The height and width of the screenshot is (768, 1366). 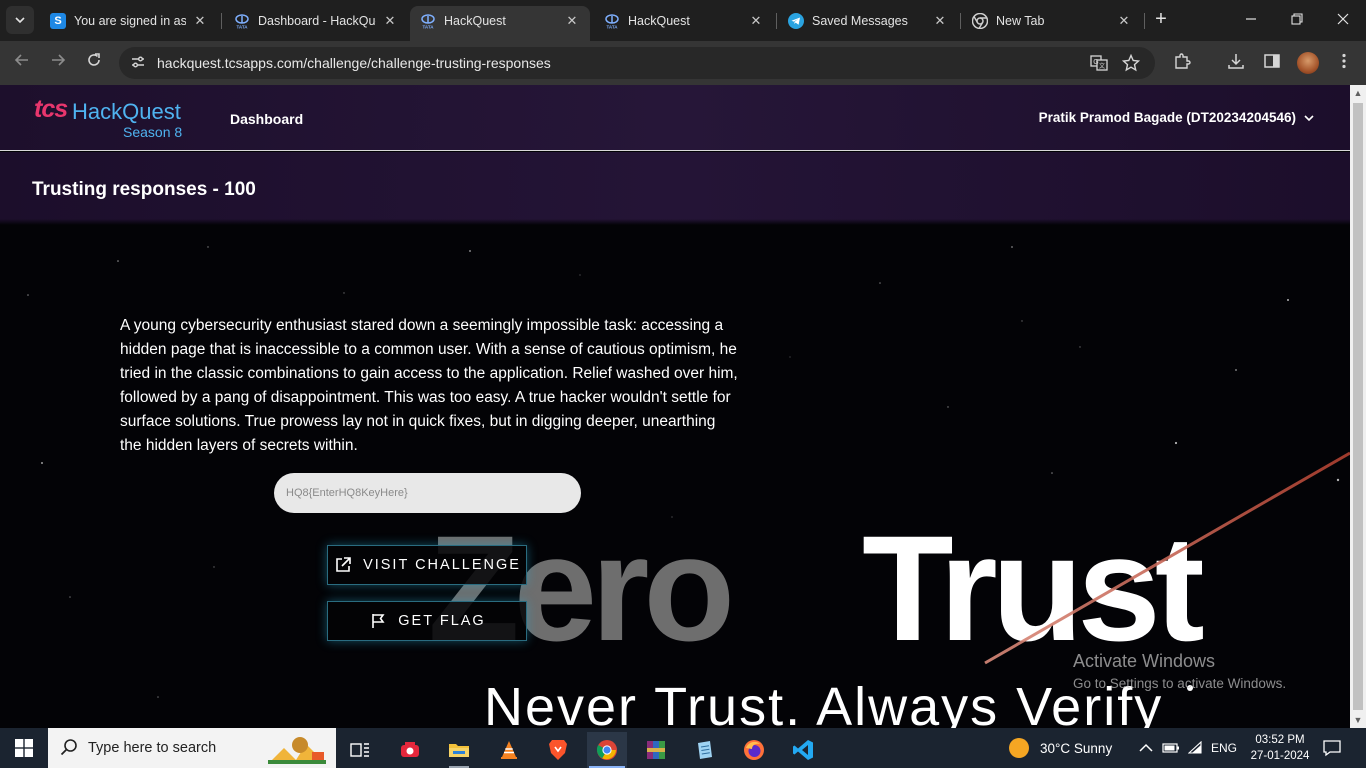 What do you see at coordinates (803, 750) in the screenshot?
I see `vscode-icon` at bounding box center [803, 750].